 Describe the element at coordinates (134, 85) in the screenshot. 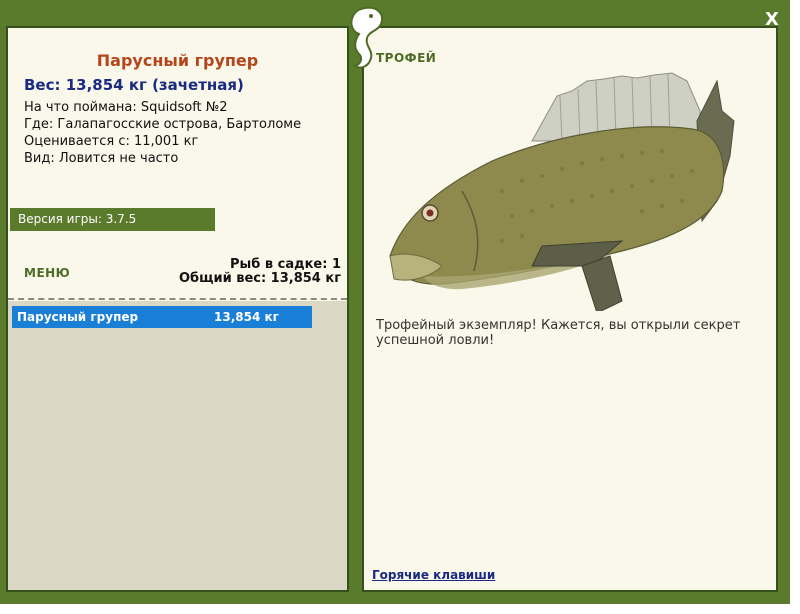

I see `fish-weight: Вес: 13,854 кг (зачетная)` at that location.